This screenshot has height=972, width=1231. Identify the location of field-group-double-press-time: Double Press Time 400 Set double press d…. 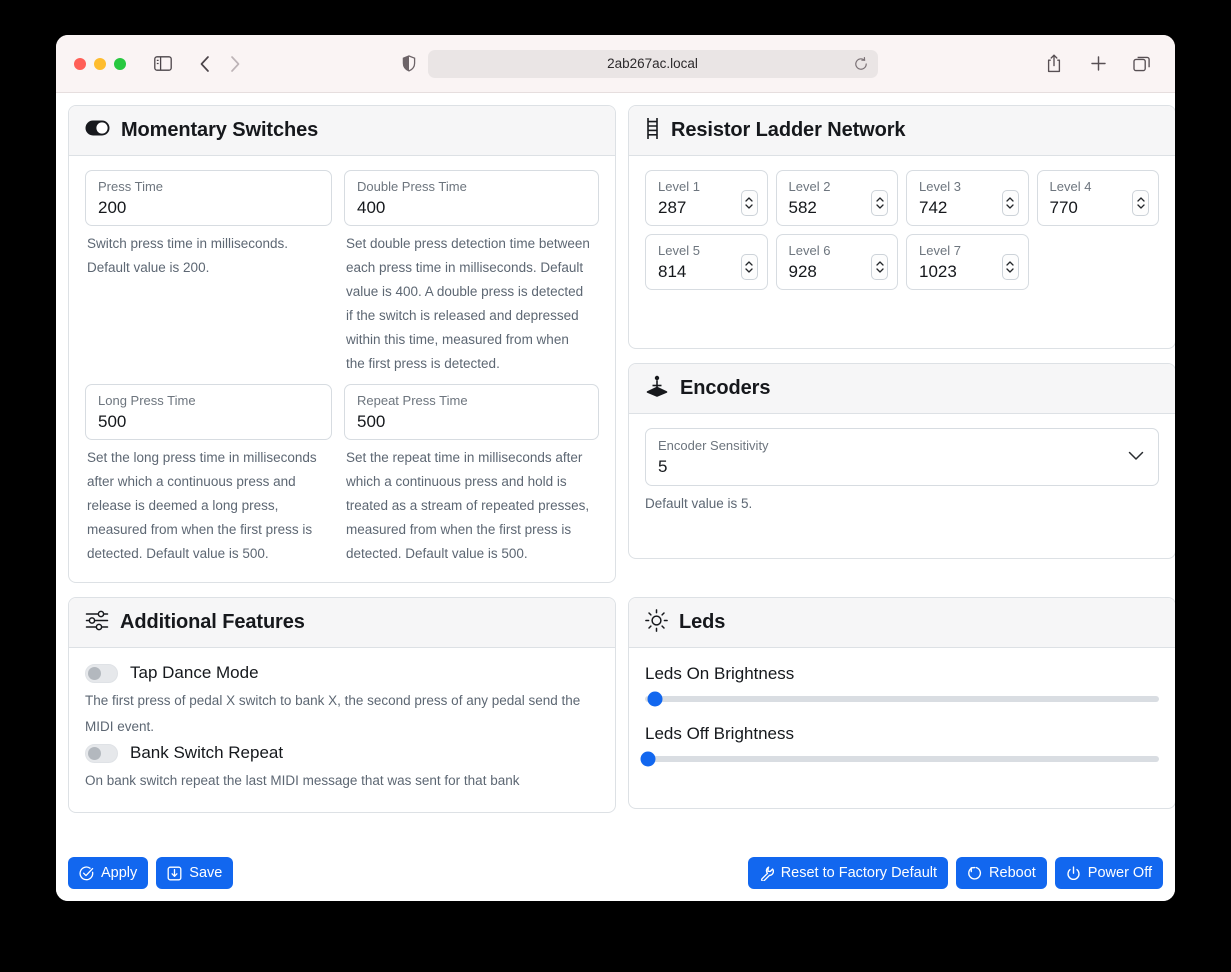
(471, 273).